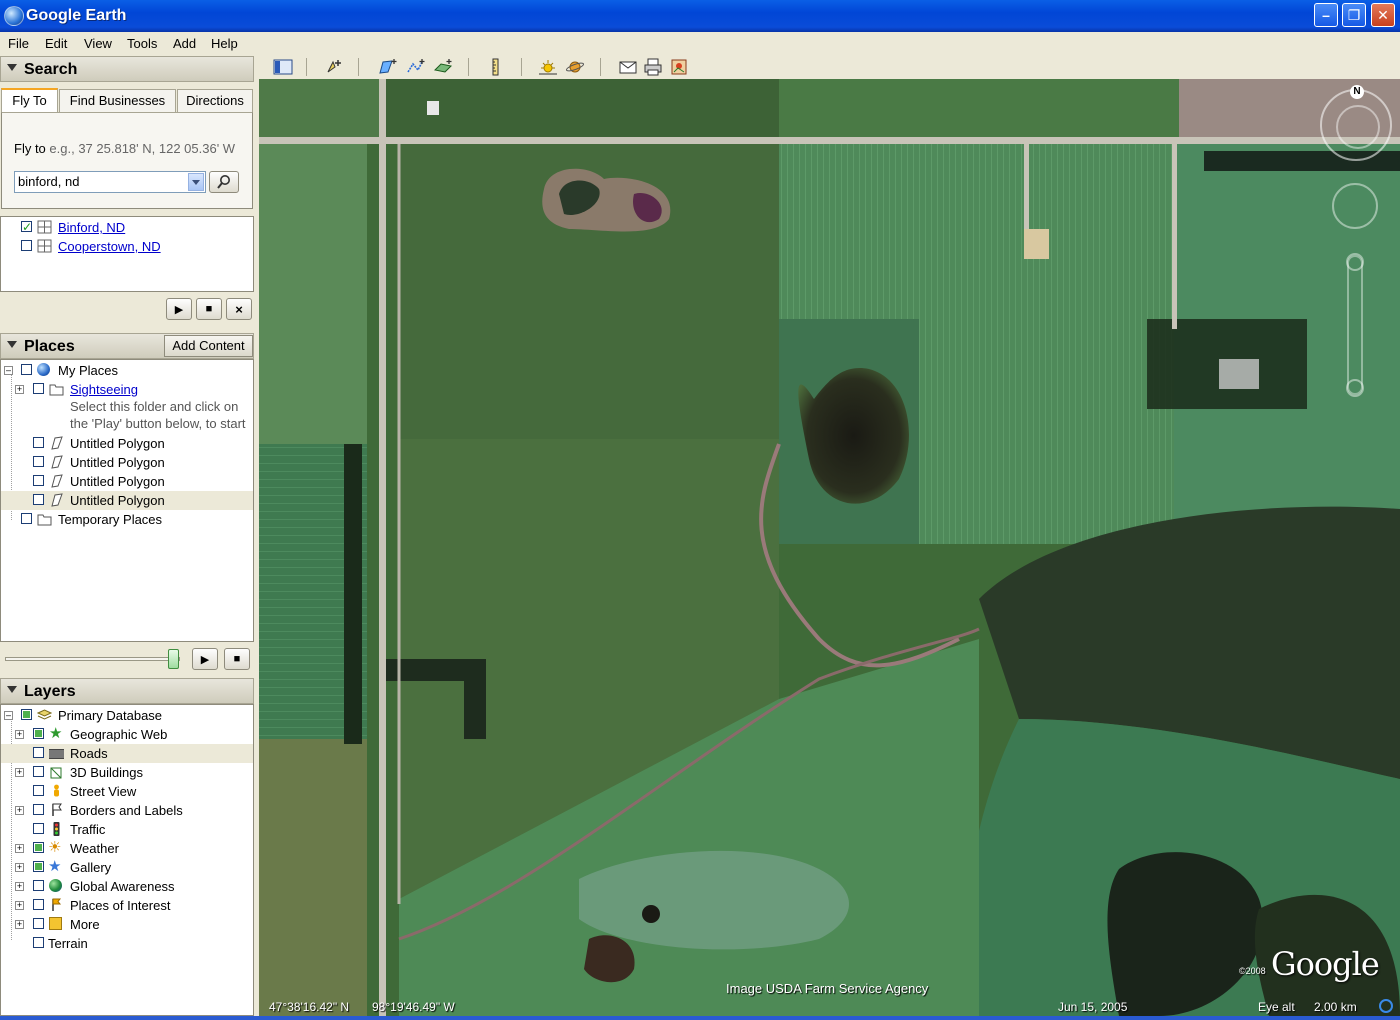 The image size is (1400, 1020). I want to click on tab-fly-to: Fly To, so click(29, 100).